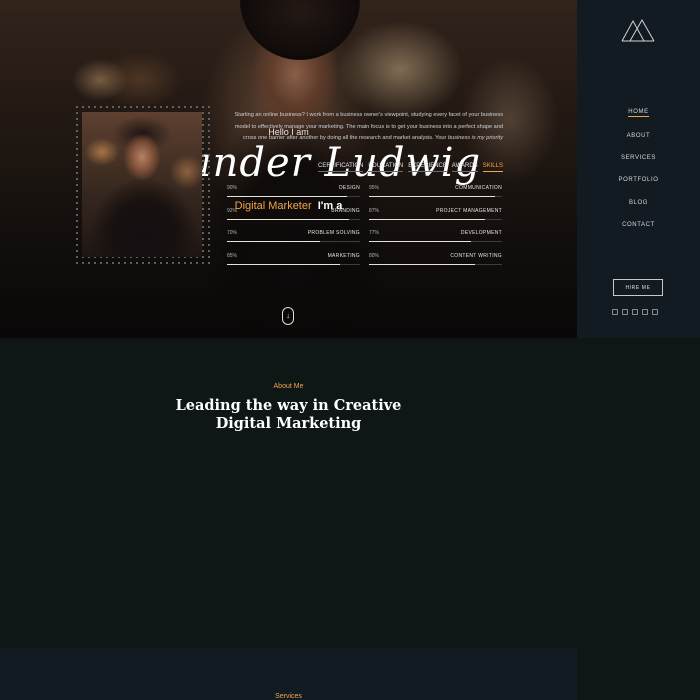 Image resolution: width=700 pixels, height=700 pixels. Describe the element at coordinates (374, 255) in the screenshot. I see `skill-percent: 80%` at that location.